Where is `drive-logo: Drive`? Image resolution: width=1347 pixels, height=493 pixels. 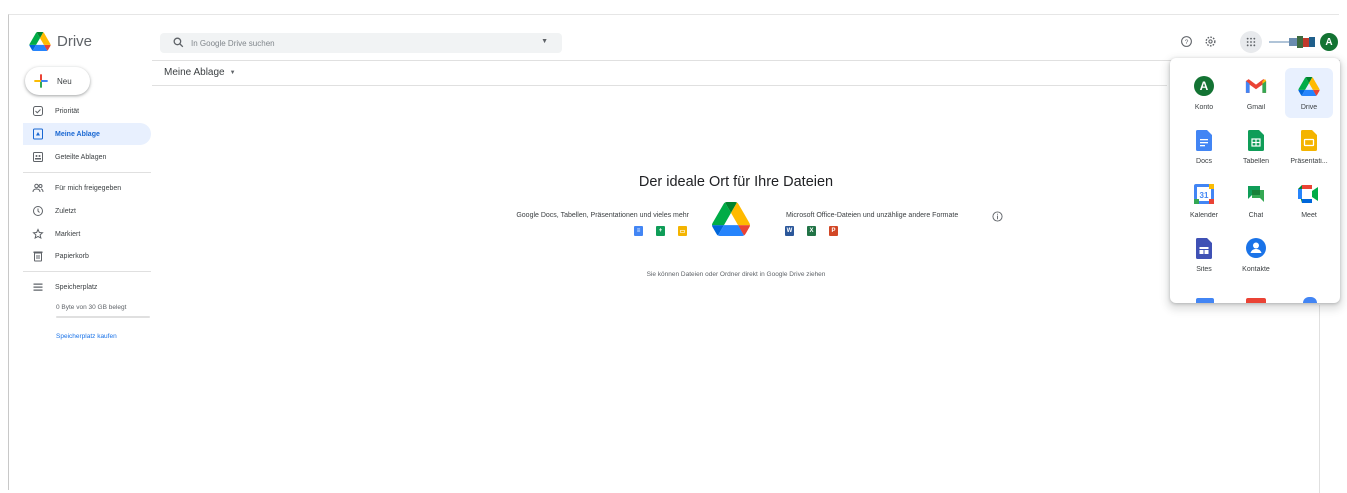 drive-logo: Drive is located at coordinates (60, 41).